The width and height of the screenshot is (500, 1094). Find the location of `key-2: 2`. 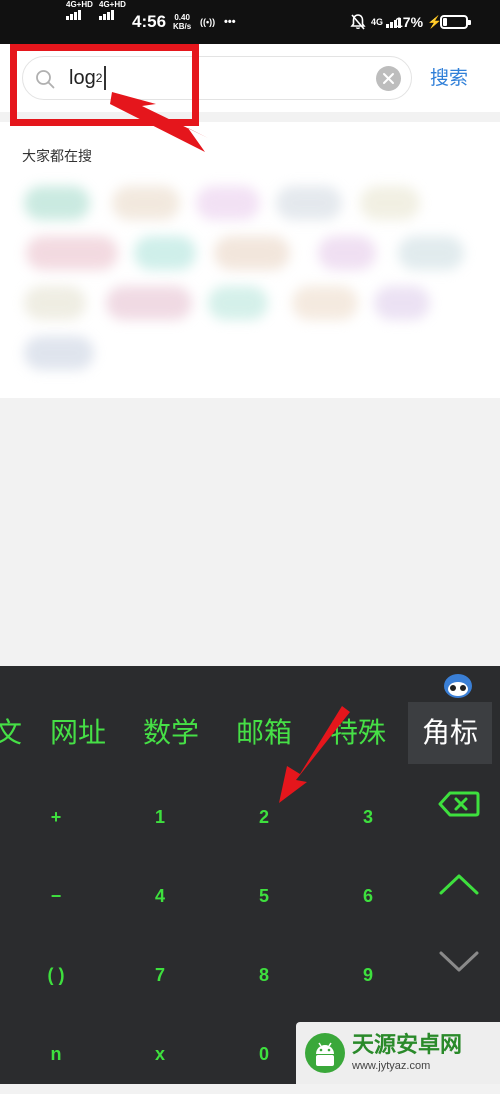

key-2: 2 is located at coordinates (264, 817).